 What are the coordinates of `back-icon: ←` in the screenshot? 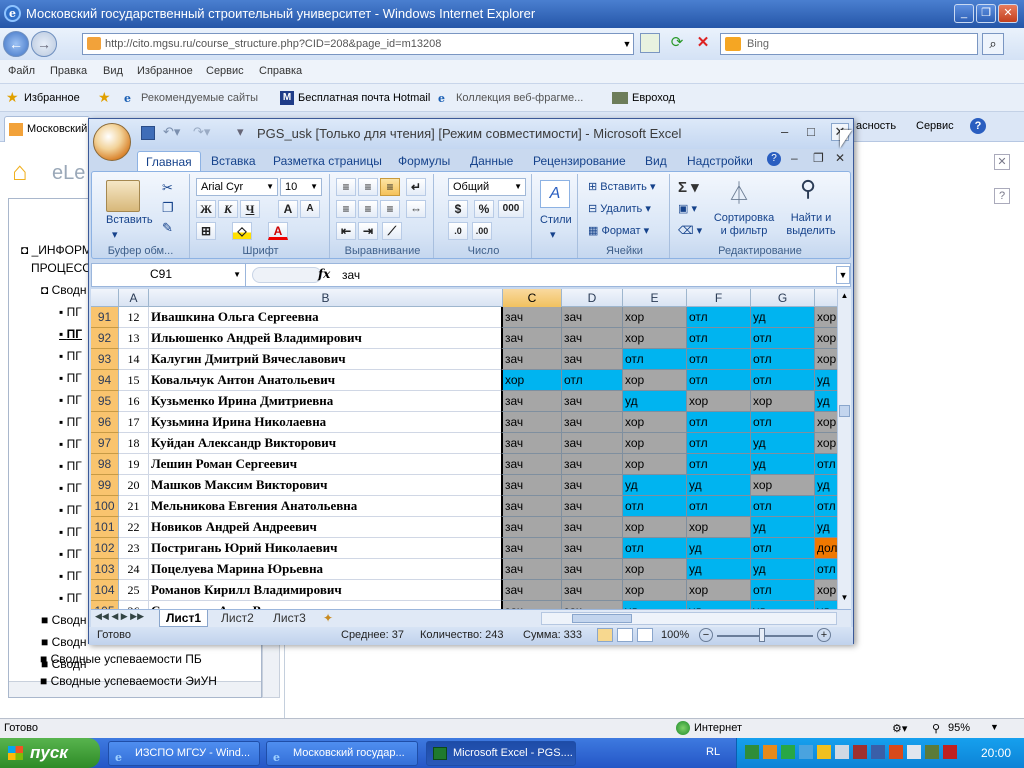 It's located at (16, 44).